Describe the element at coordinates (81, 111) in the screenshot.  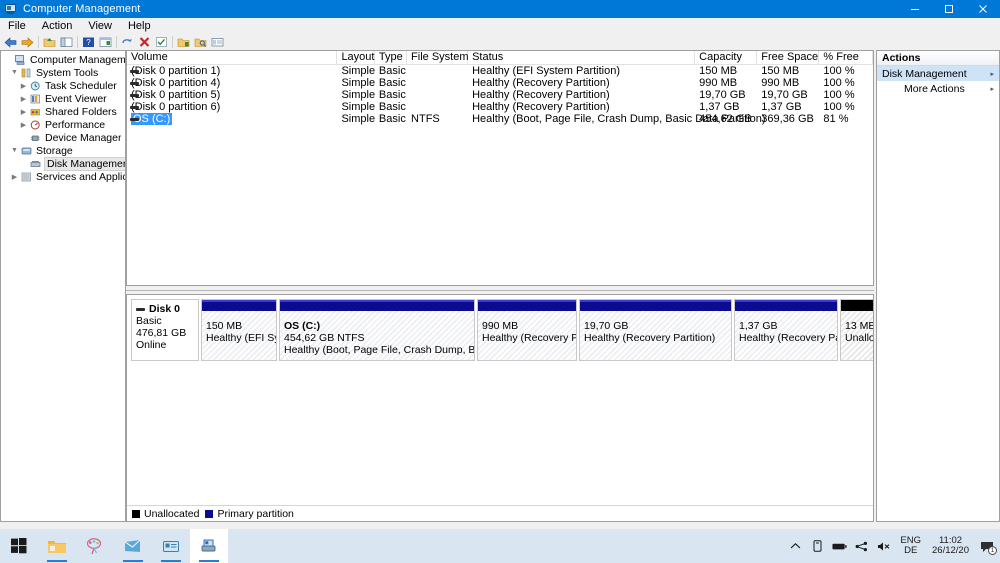
I see `tree-item-label: Shared Folders` at that location.